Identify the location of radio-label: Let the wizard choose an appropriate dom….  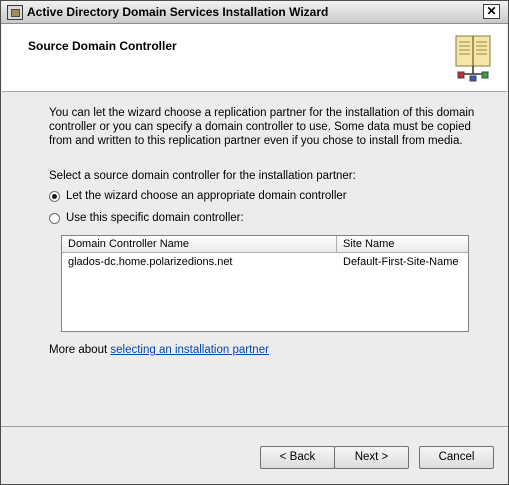
(206, 196).